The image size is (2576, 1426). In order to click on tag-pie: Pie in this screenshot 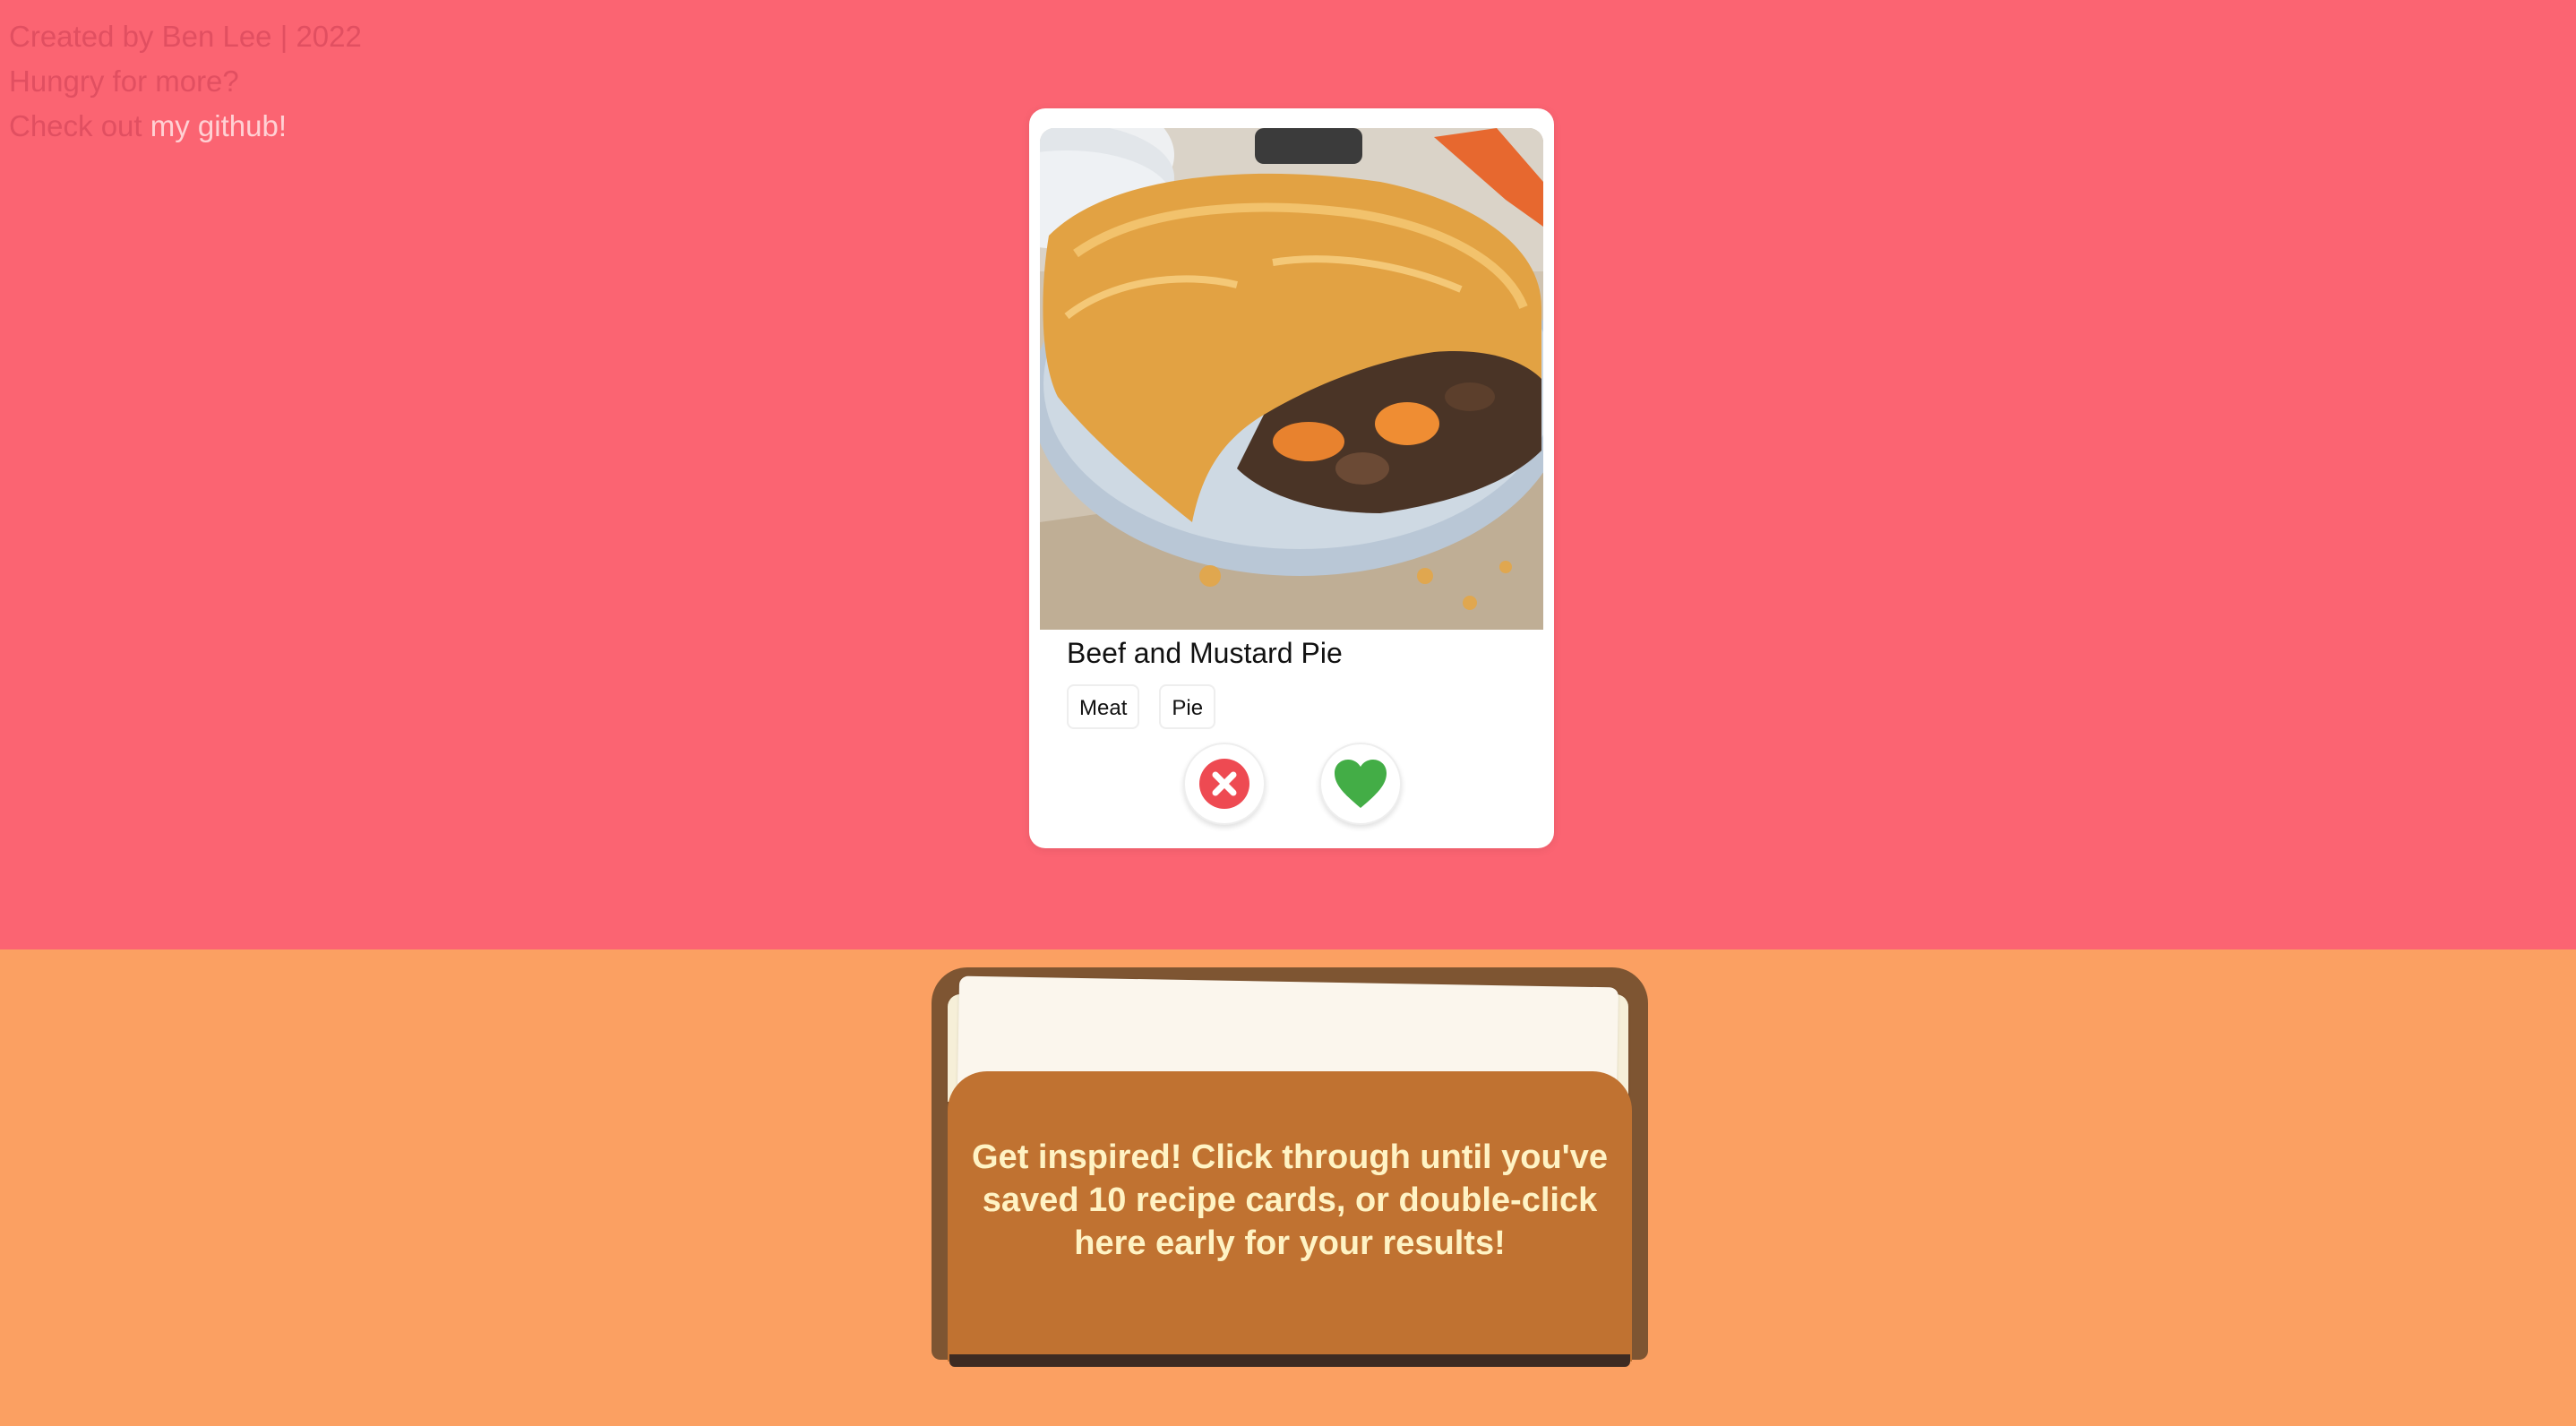, I will do `click(1187, 706)`.